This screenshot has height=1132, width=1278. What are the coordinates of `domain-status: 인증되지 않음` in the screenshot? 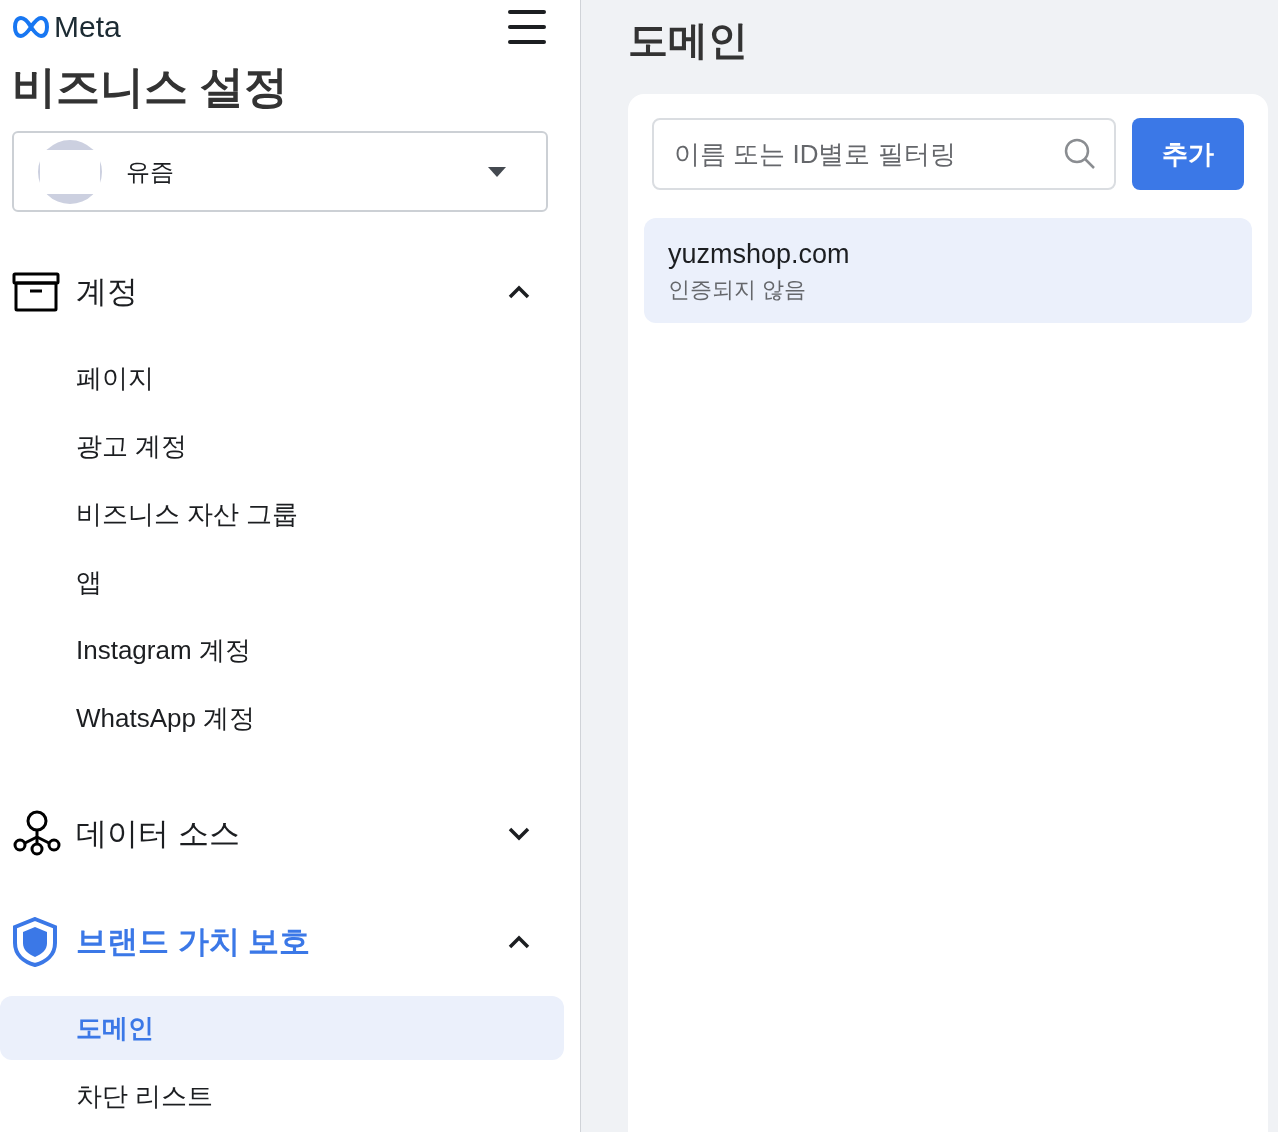 It's located at (738, 289).